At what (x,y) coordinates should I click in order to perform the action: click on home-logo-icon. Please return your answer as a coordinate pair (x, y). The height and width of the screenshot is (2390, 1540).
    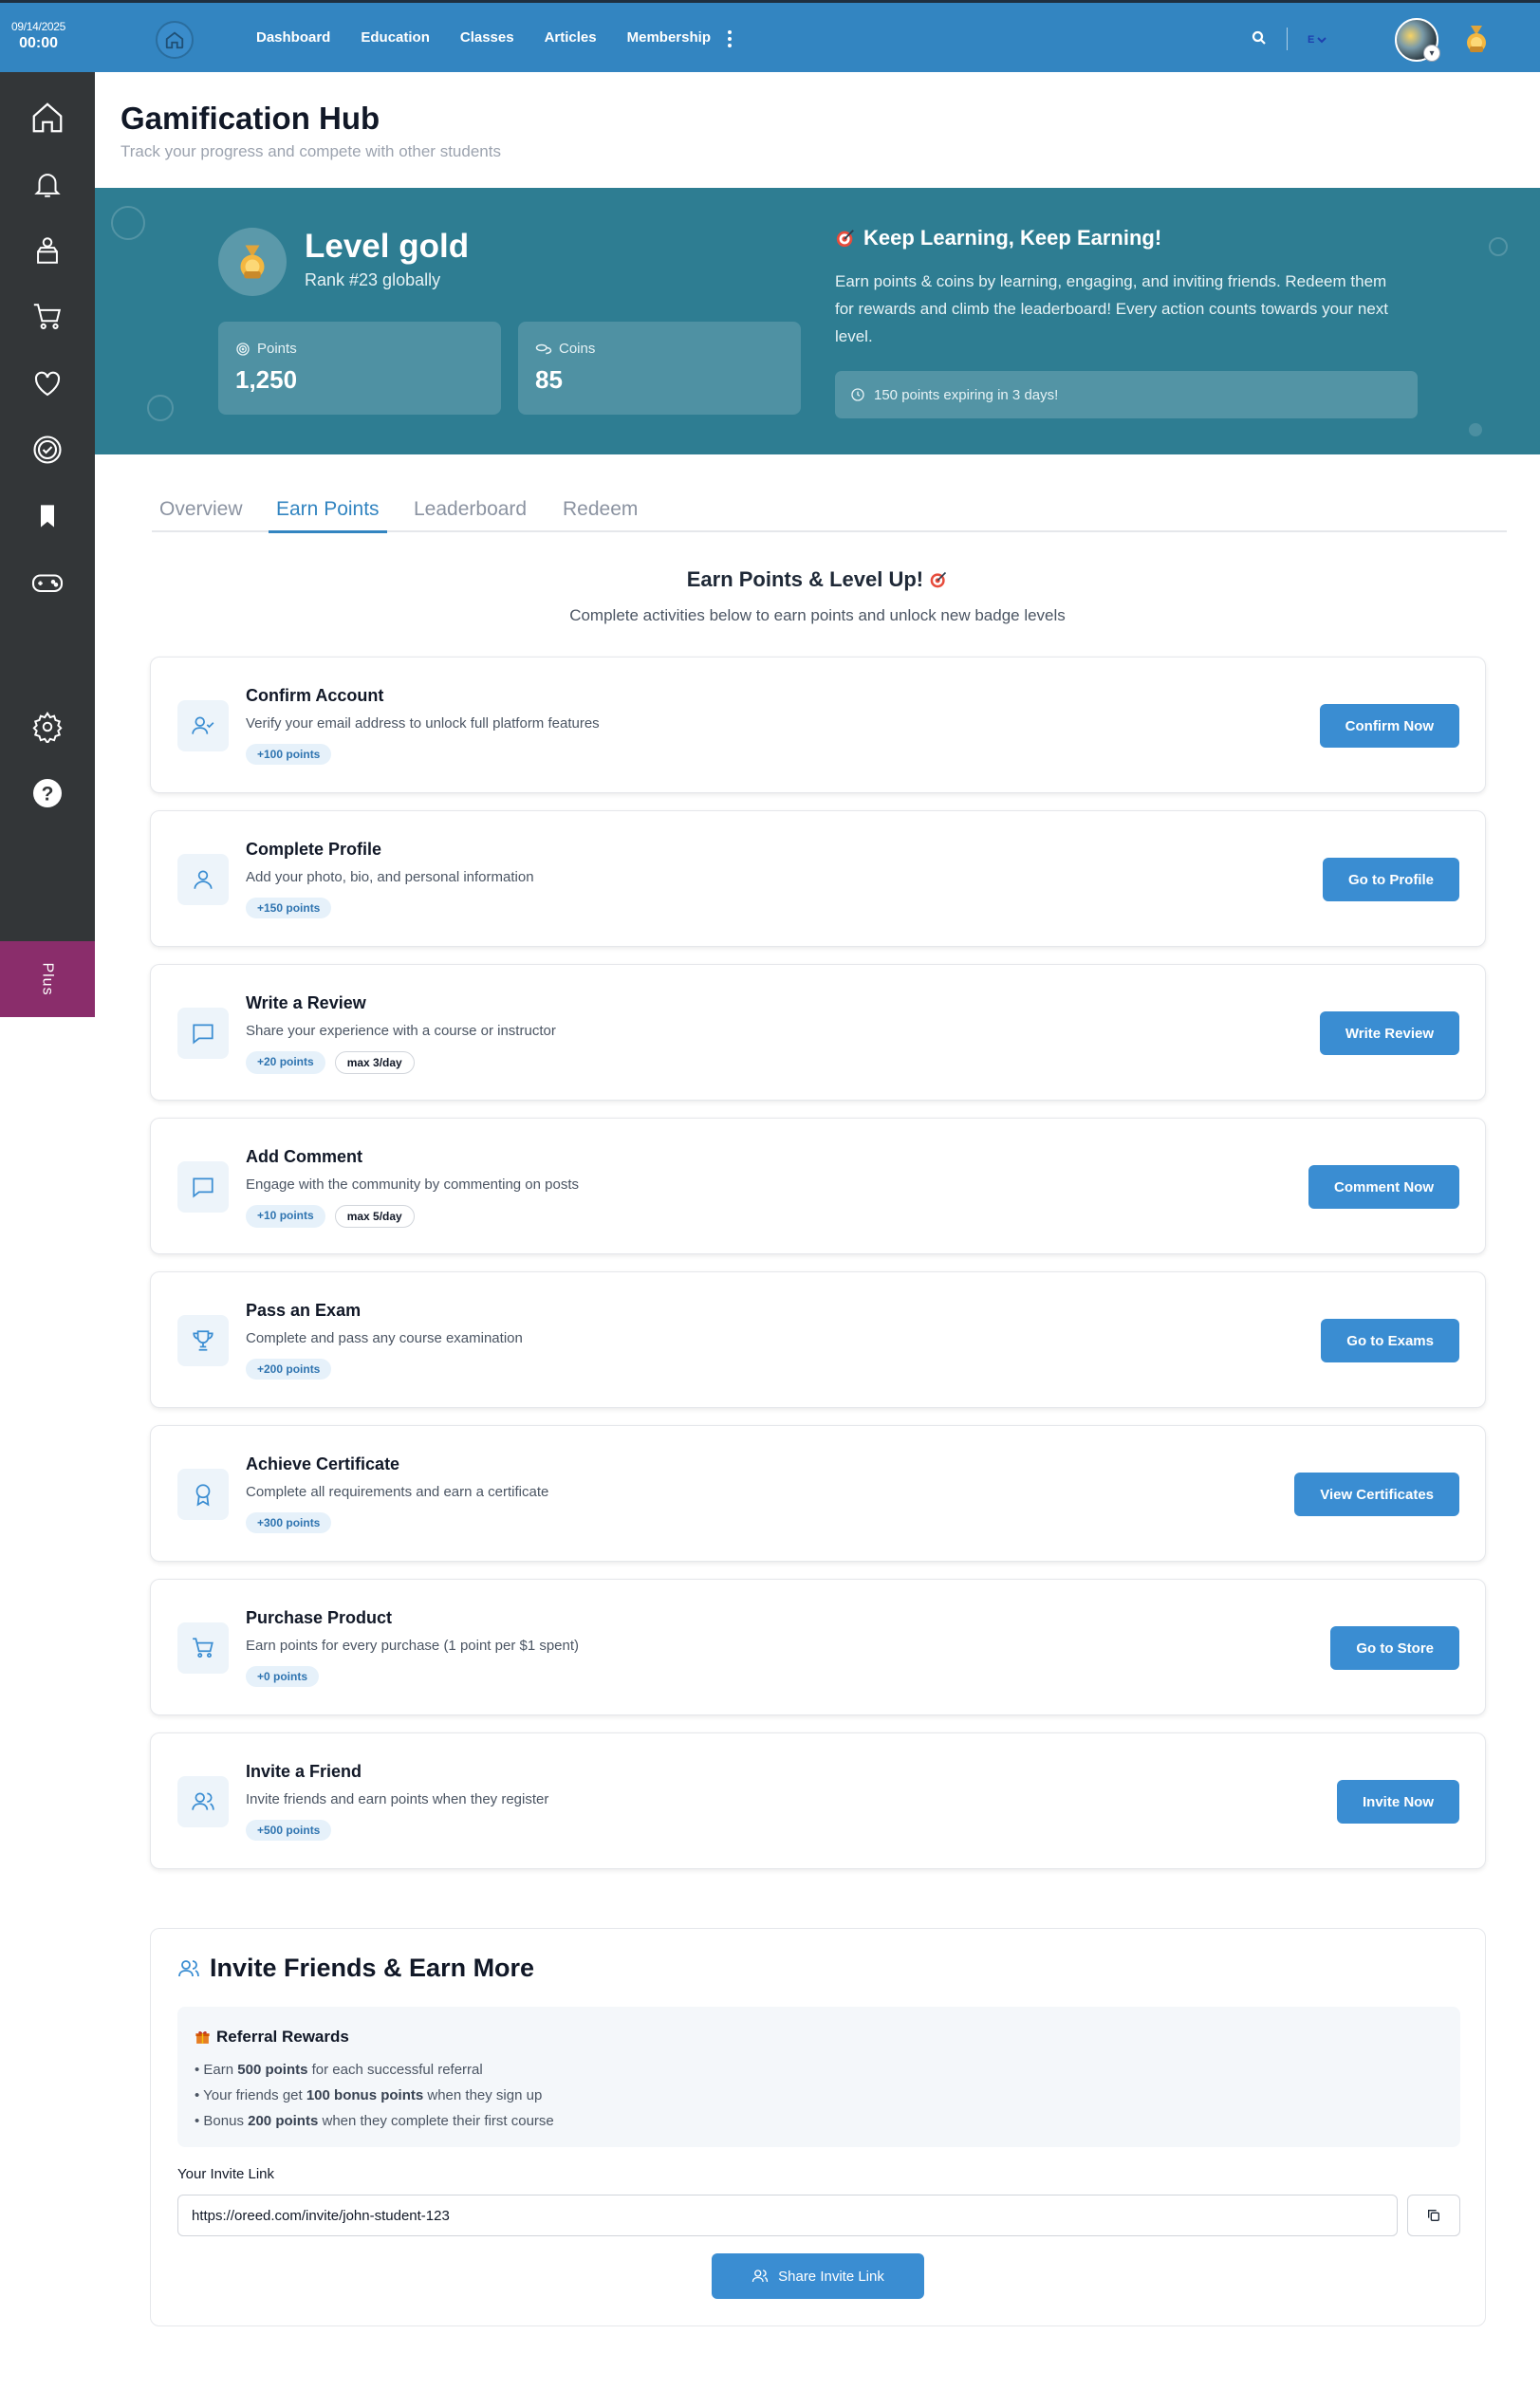
    Looking at the image, I should click on (175, 40).